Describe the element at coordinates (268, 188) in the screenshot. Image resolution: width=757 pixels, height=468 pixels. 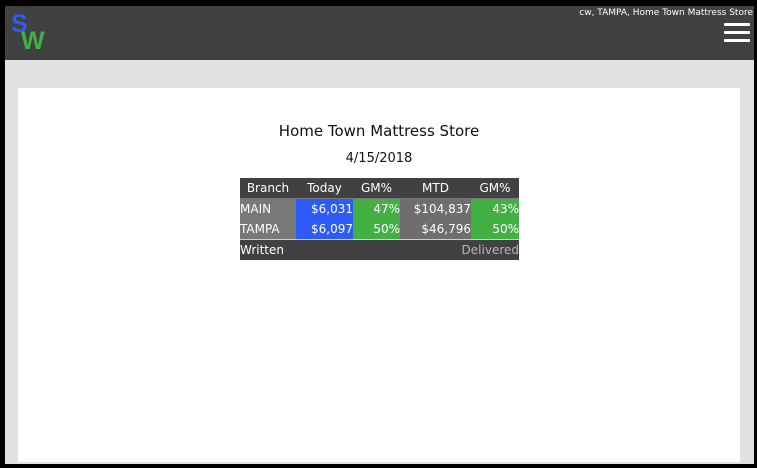
I see `column-header-branch: Branch` at that location.